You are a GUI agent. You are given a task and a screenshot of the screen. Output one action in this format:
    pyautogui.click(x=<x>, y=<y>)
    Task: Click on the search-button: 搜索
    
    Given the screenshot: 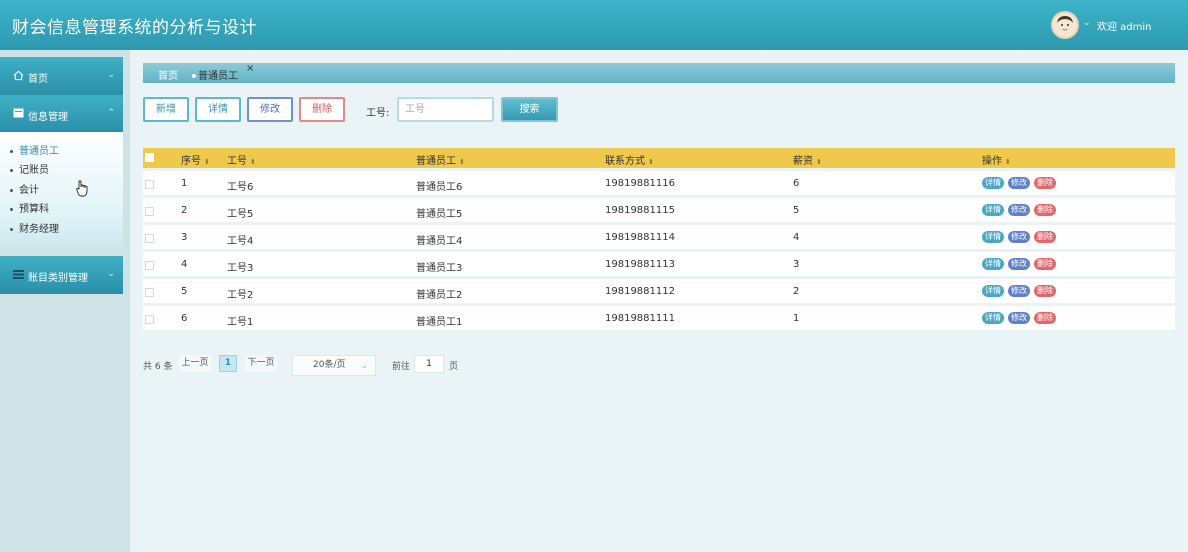 What is the action you would take?
    pyautogui.click(x=529, y=109)
    